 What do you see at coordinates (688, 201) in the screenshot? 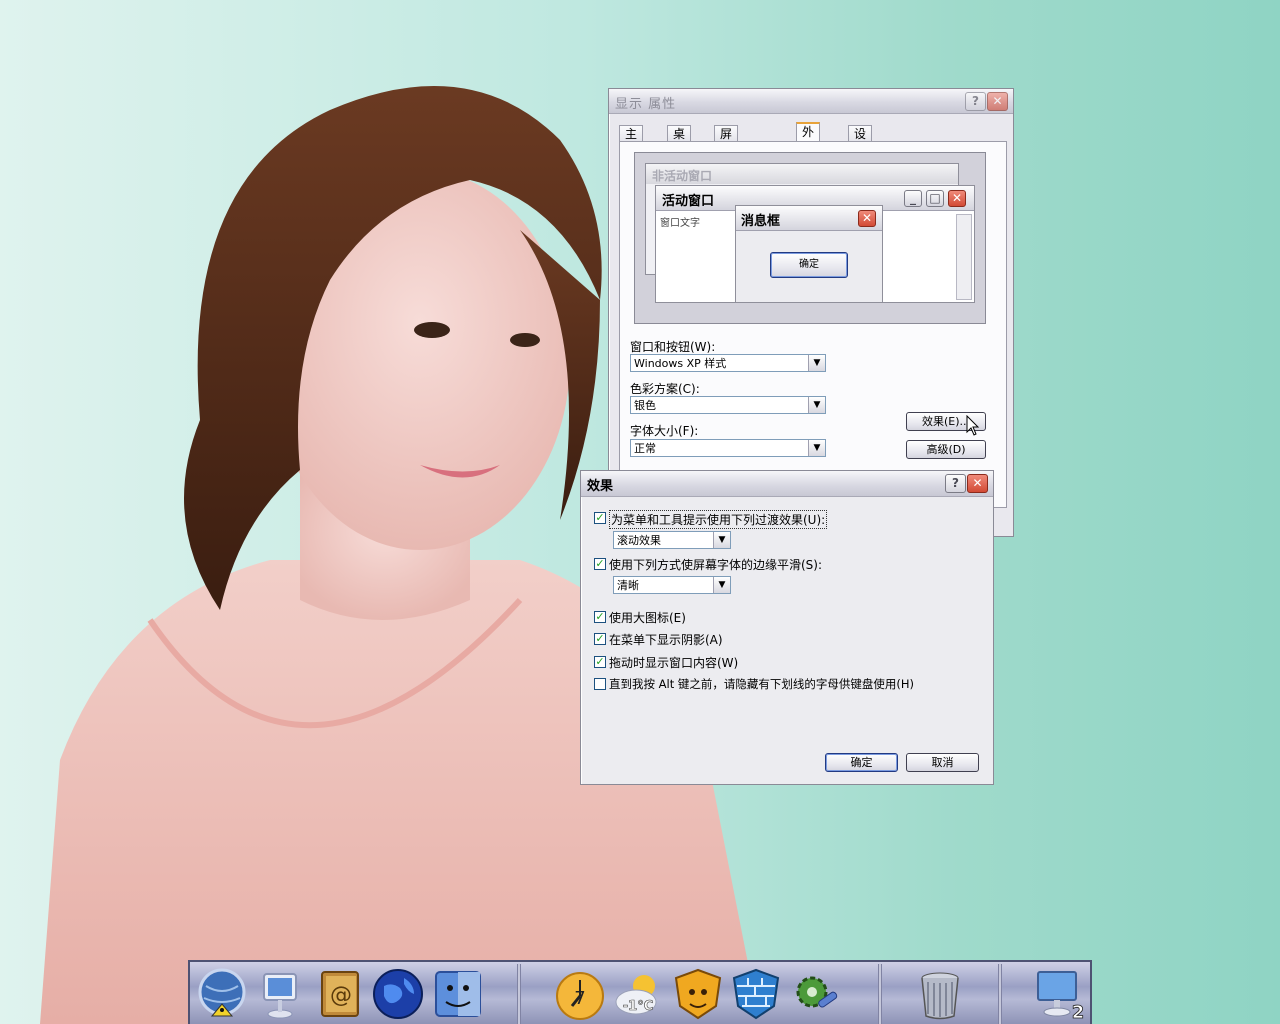
I see `preview-active-title: 活动窗口` at bounding box center [688, 201].